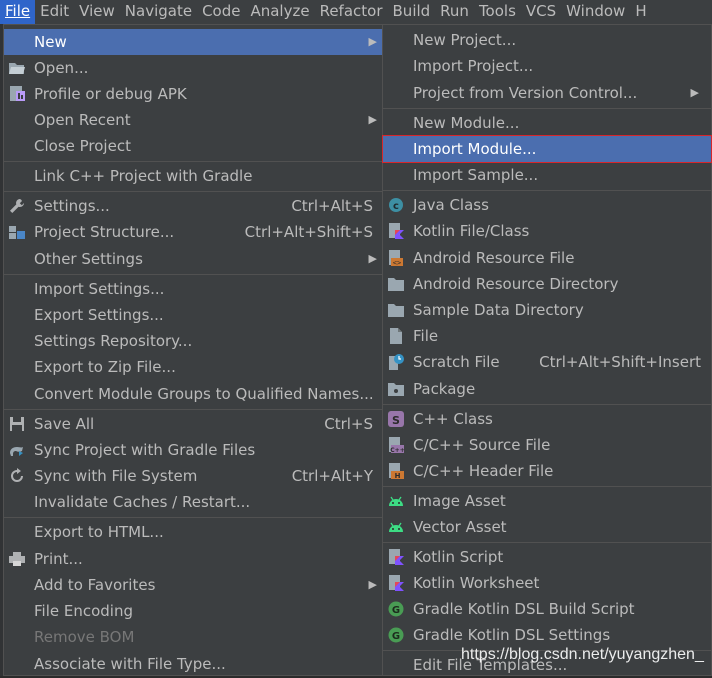 Image resolution: width=712 pixels, height=678 pixels. Describe the element at coordinates (397, 450) in the screenshot. I see `svg-text: C++` at that location.